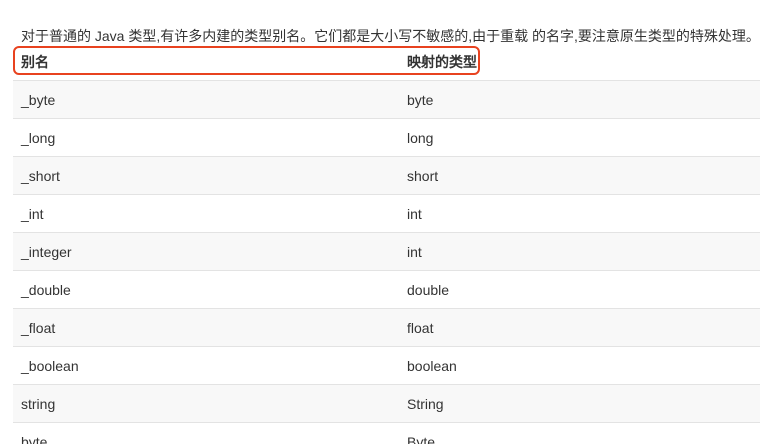  Describe the element at coordinates (206, 251) in the screenshot. I see `alias-cell: _integer` at that location.